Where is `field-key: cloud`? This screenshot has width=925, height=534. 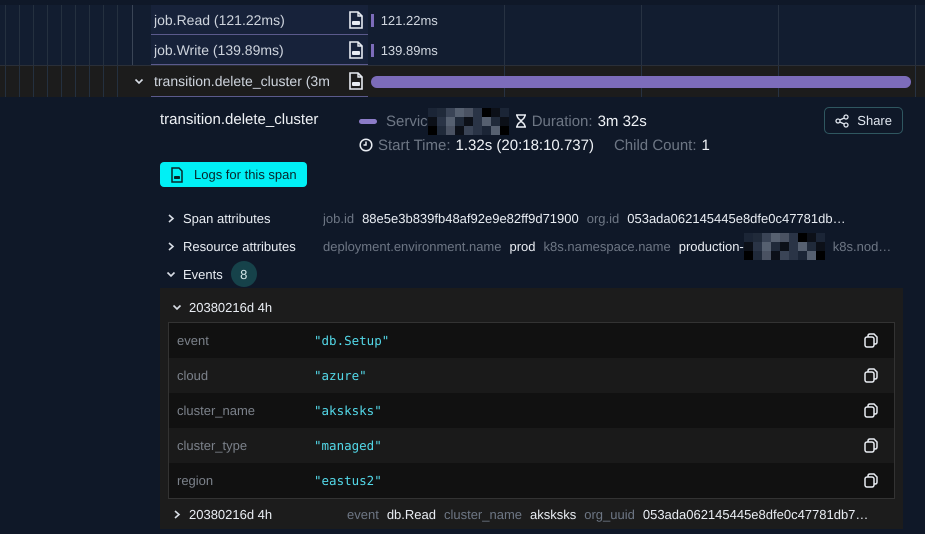 field-key: cloud is located at coordinates (245, 375).